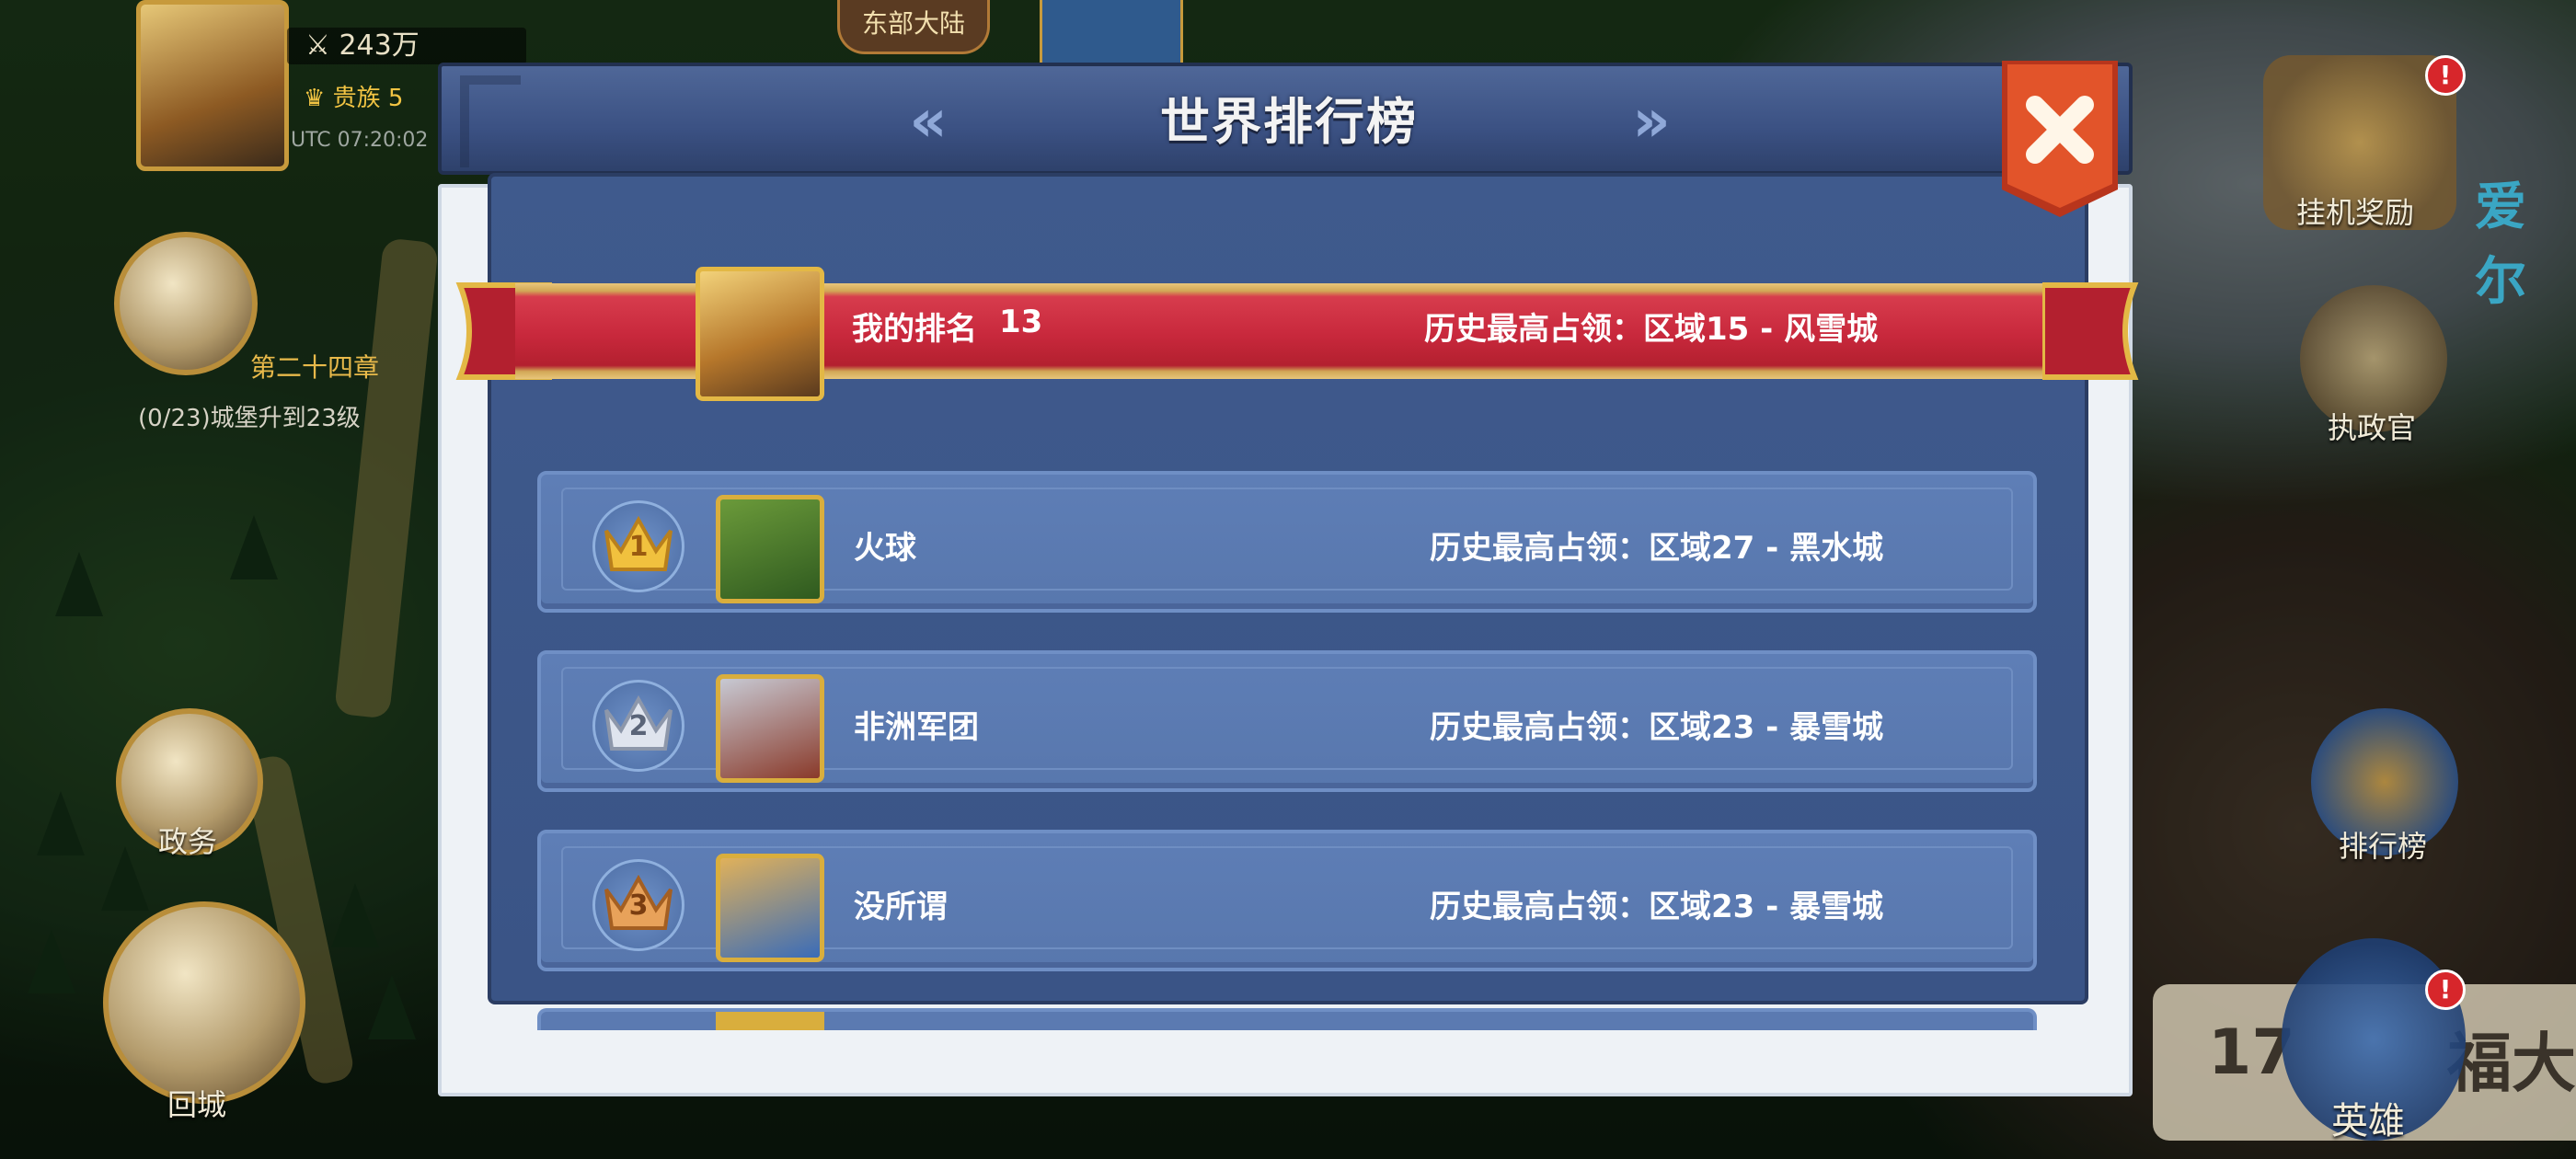 This screenshot has width=2576, height=1159. Describe the element at coordinates (379, 45) in the screenshot. I see `power-value: 243万` at that location.